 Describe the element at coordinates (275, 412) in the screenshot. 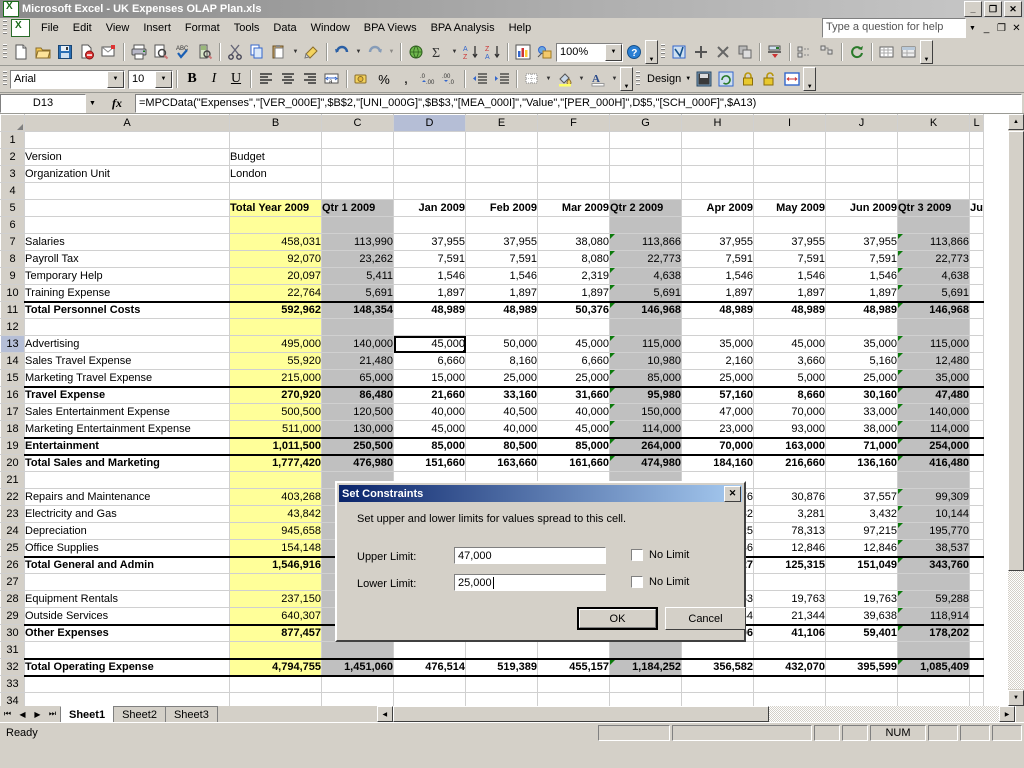

I see `cell-B17: 500,500` at that location.